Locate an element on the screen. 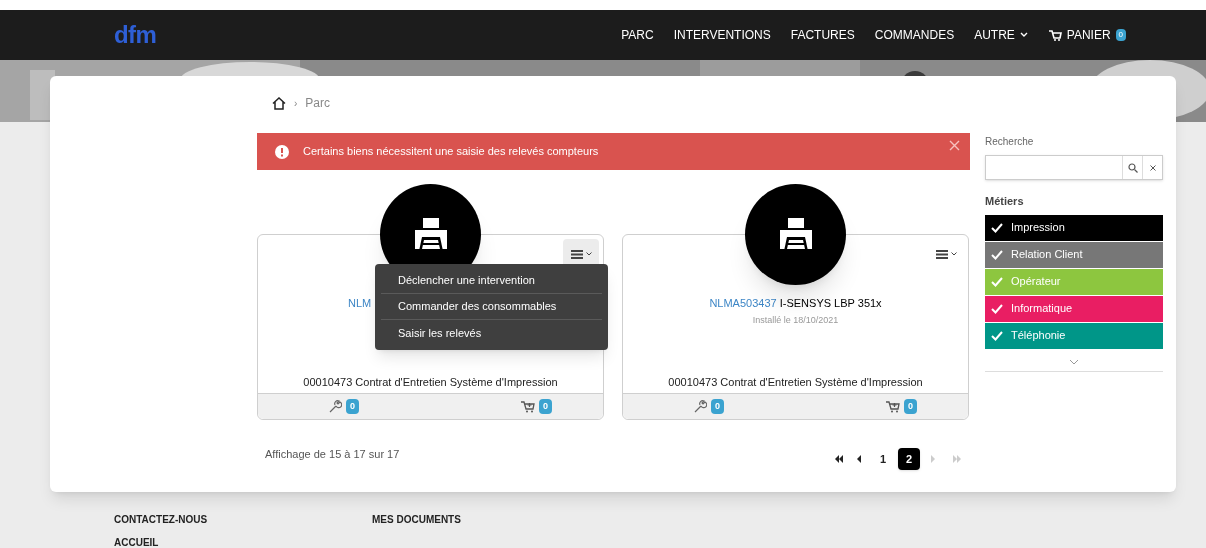 Image resolution: width=1206 pixels, height=548 pixels. menu-item: Commander des consommables is located at coordinates (491, 307).